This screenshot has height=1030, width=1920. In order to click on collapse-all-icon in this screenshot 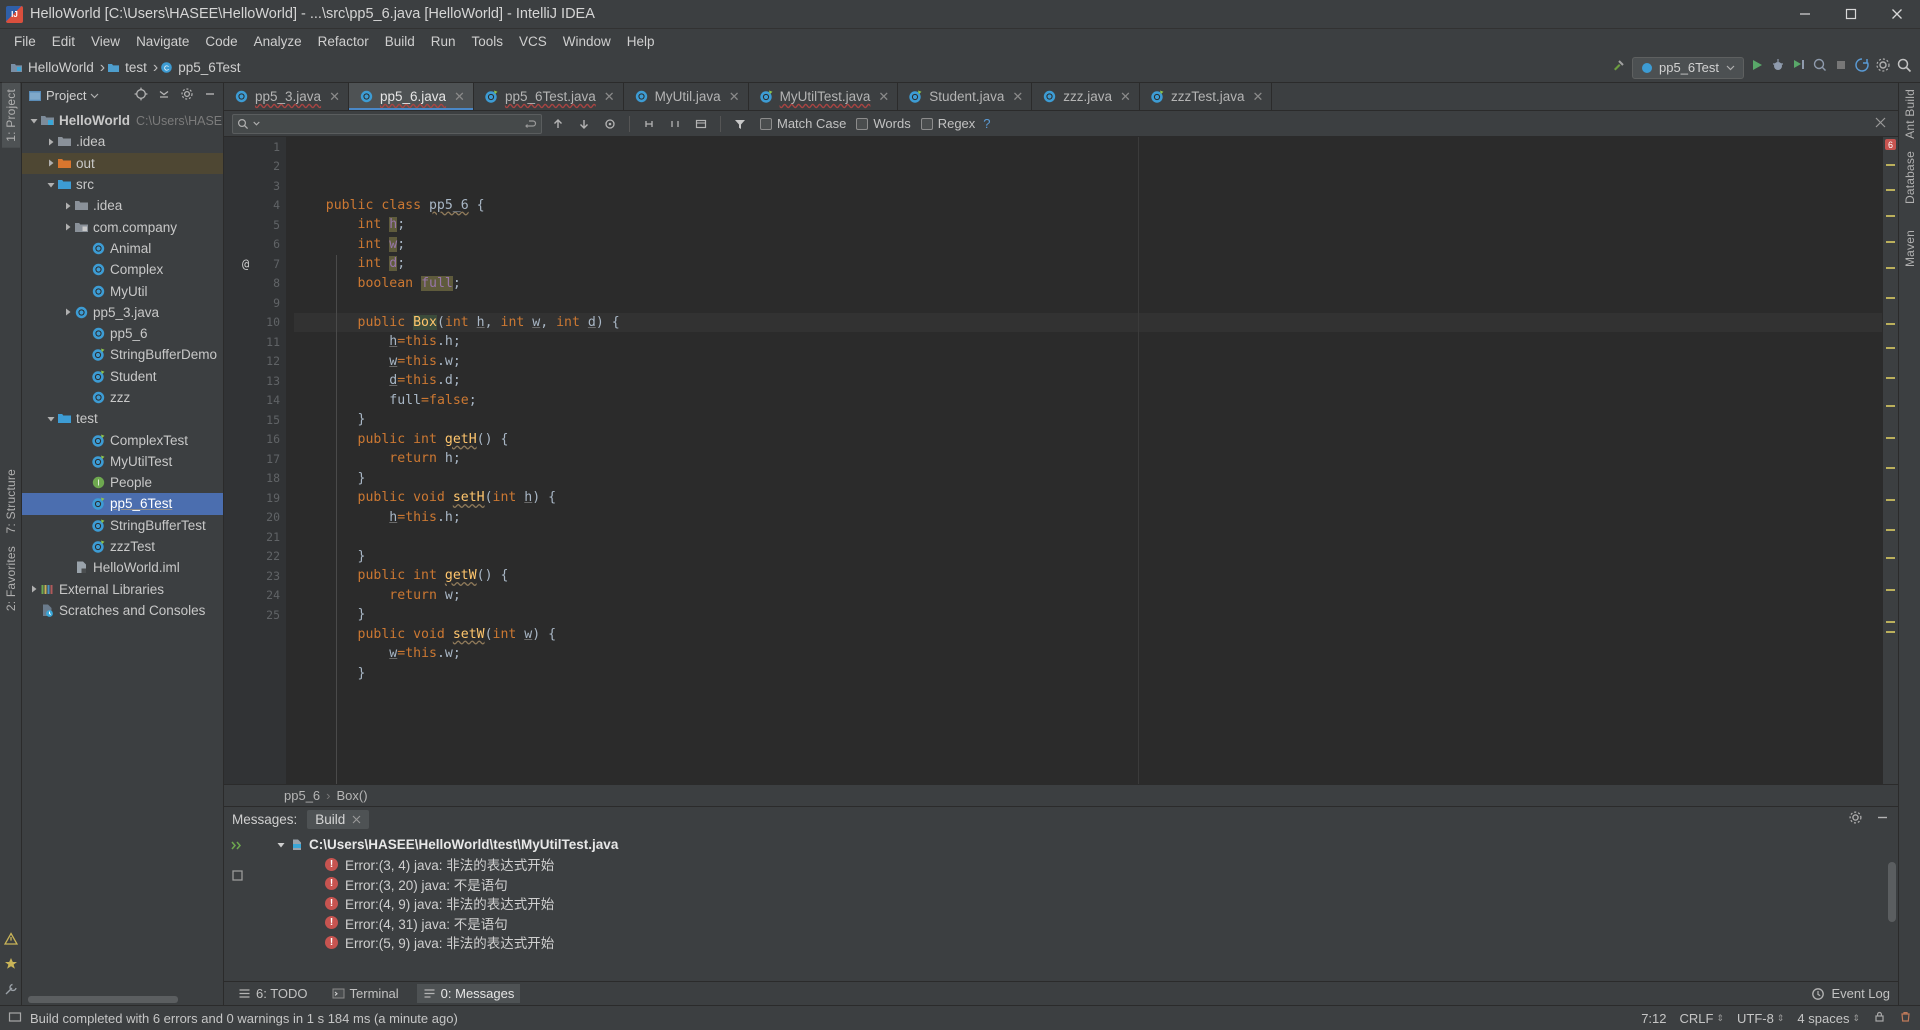, I will do `click(237, 878)`.